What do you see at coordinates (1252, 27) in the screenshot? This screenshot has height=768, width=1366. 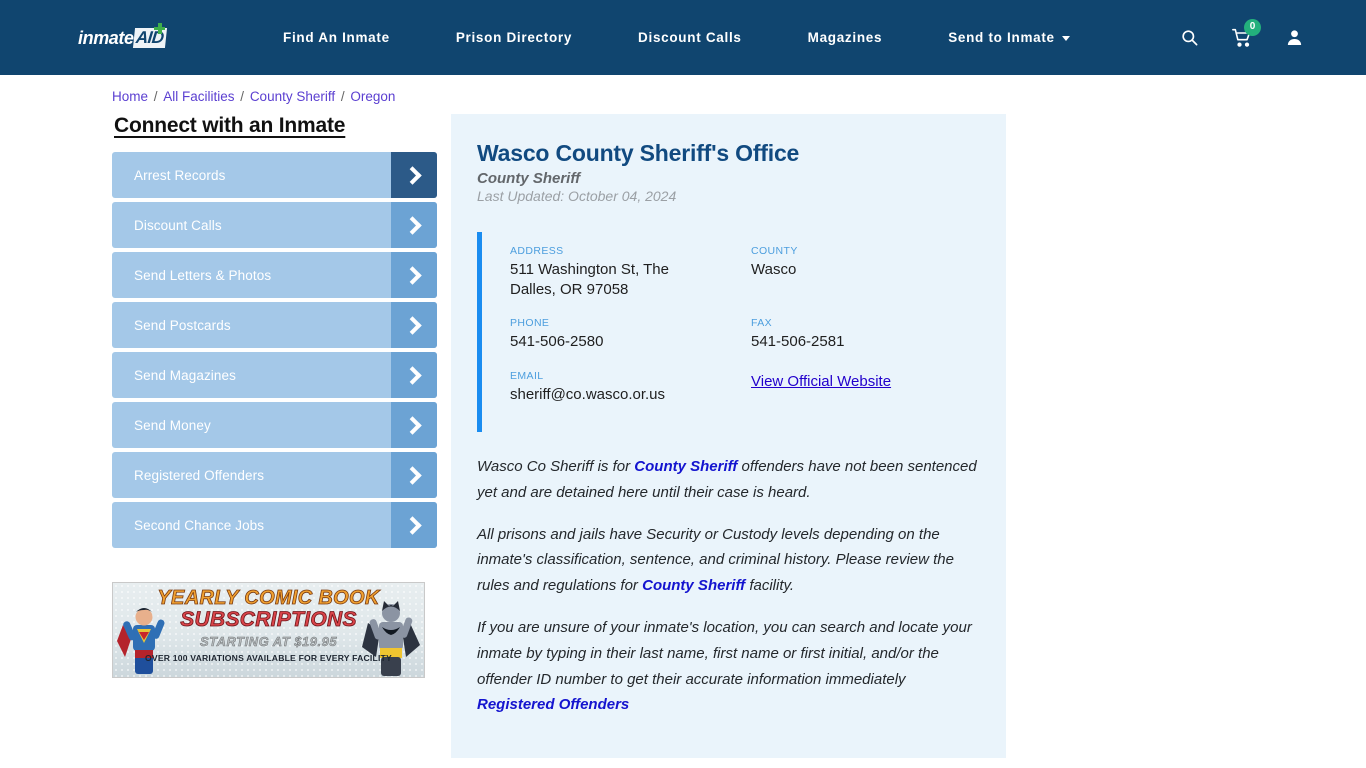 I see `cart-count-badge: 0` at bounding box center [1252, 27].